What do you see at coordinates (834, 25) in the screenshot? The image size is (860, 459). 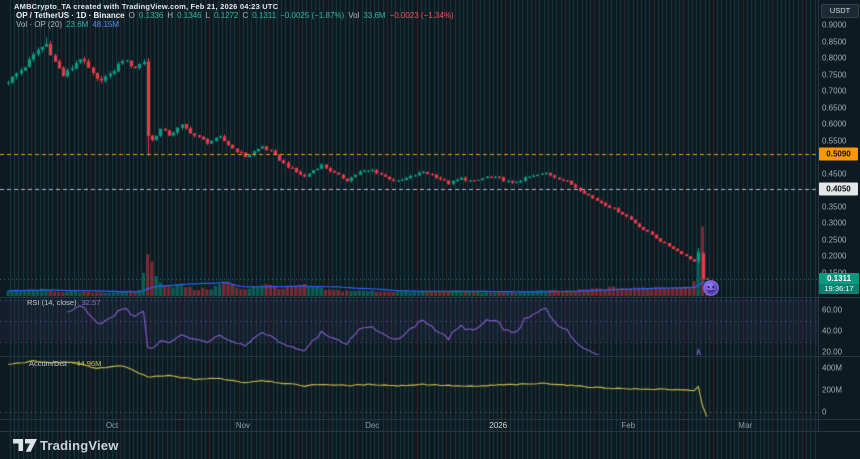 I see `price-tick: 0.9000` at bounding box center [834, 25].